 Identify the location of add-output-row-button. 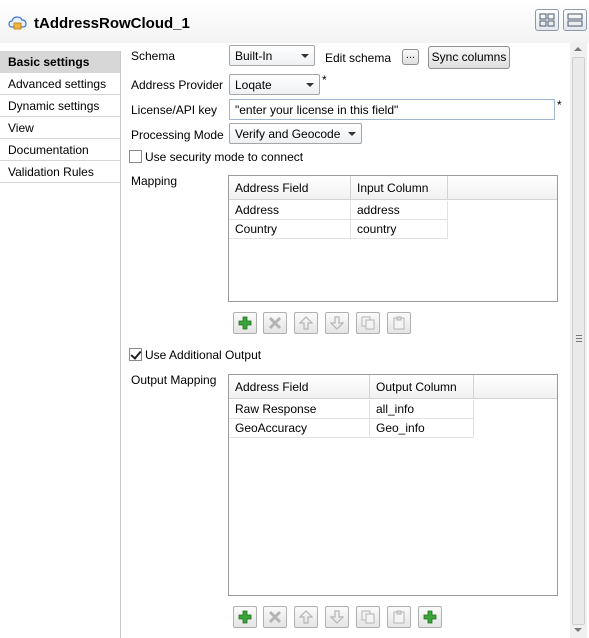
(245, 617).